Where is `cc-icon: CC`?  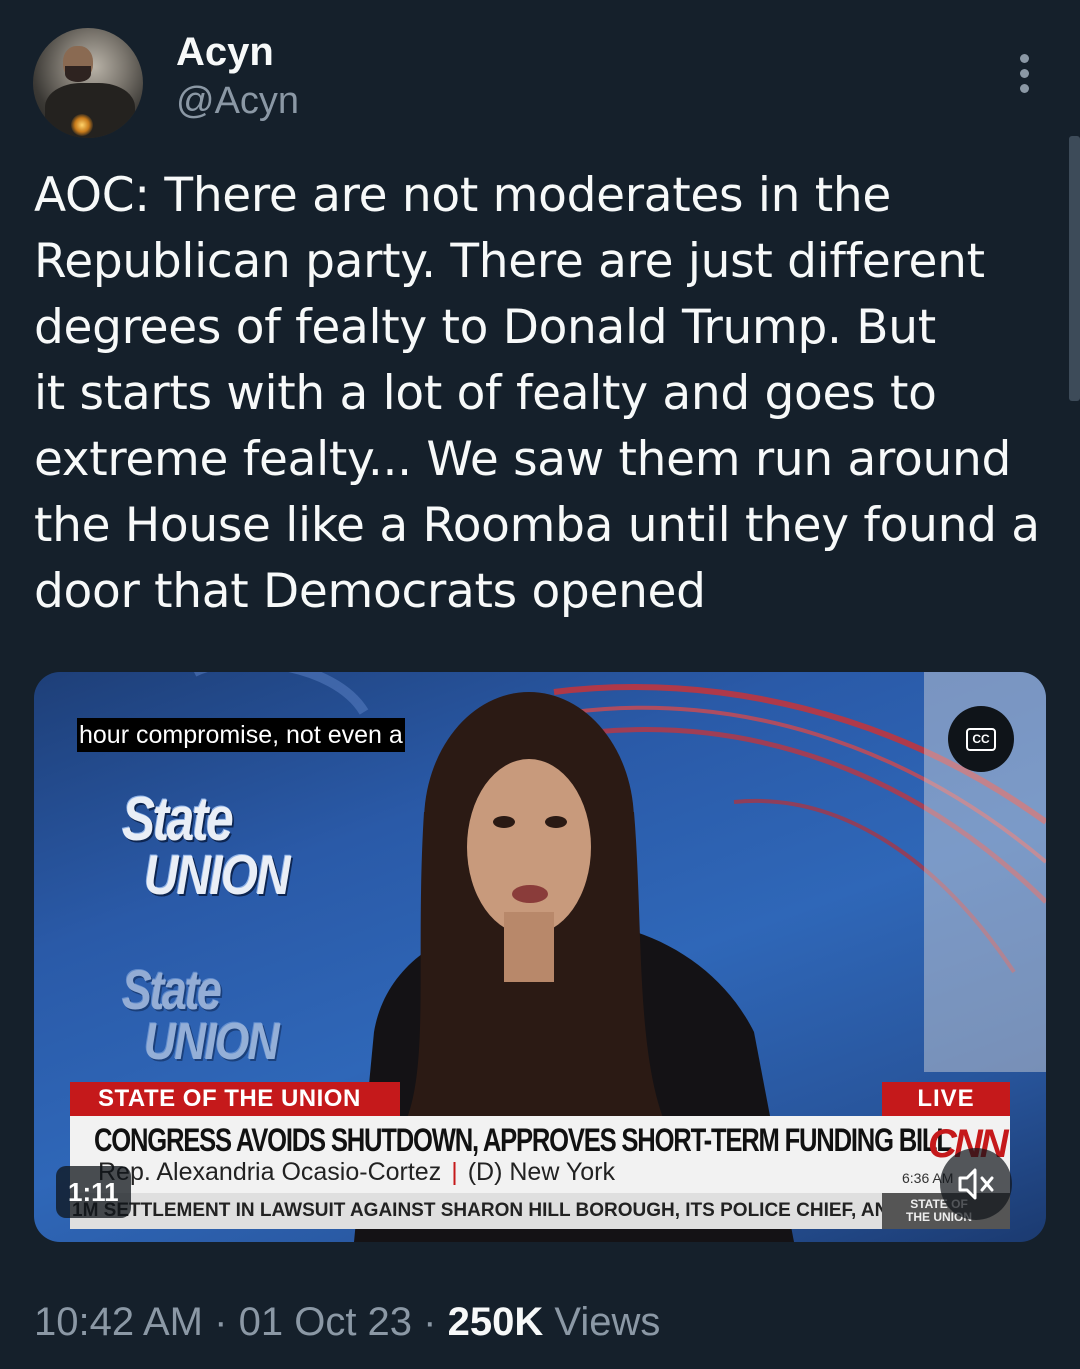 cc-icon: CC is located at coordinates (981, 739).